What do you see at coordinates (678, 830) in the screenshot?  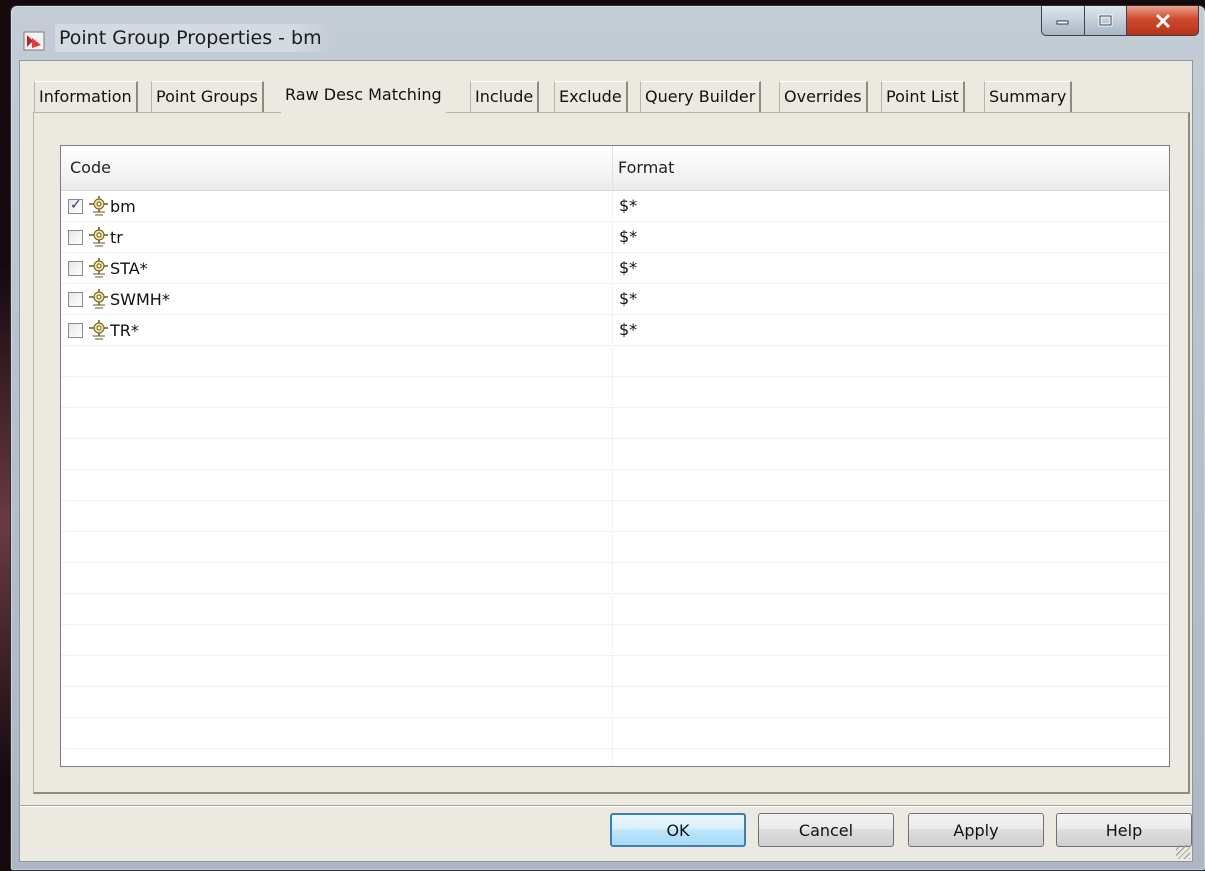 I see `ok-button: OK` at bounding box center [678, 830].